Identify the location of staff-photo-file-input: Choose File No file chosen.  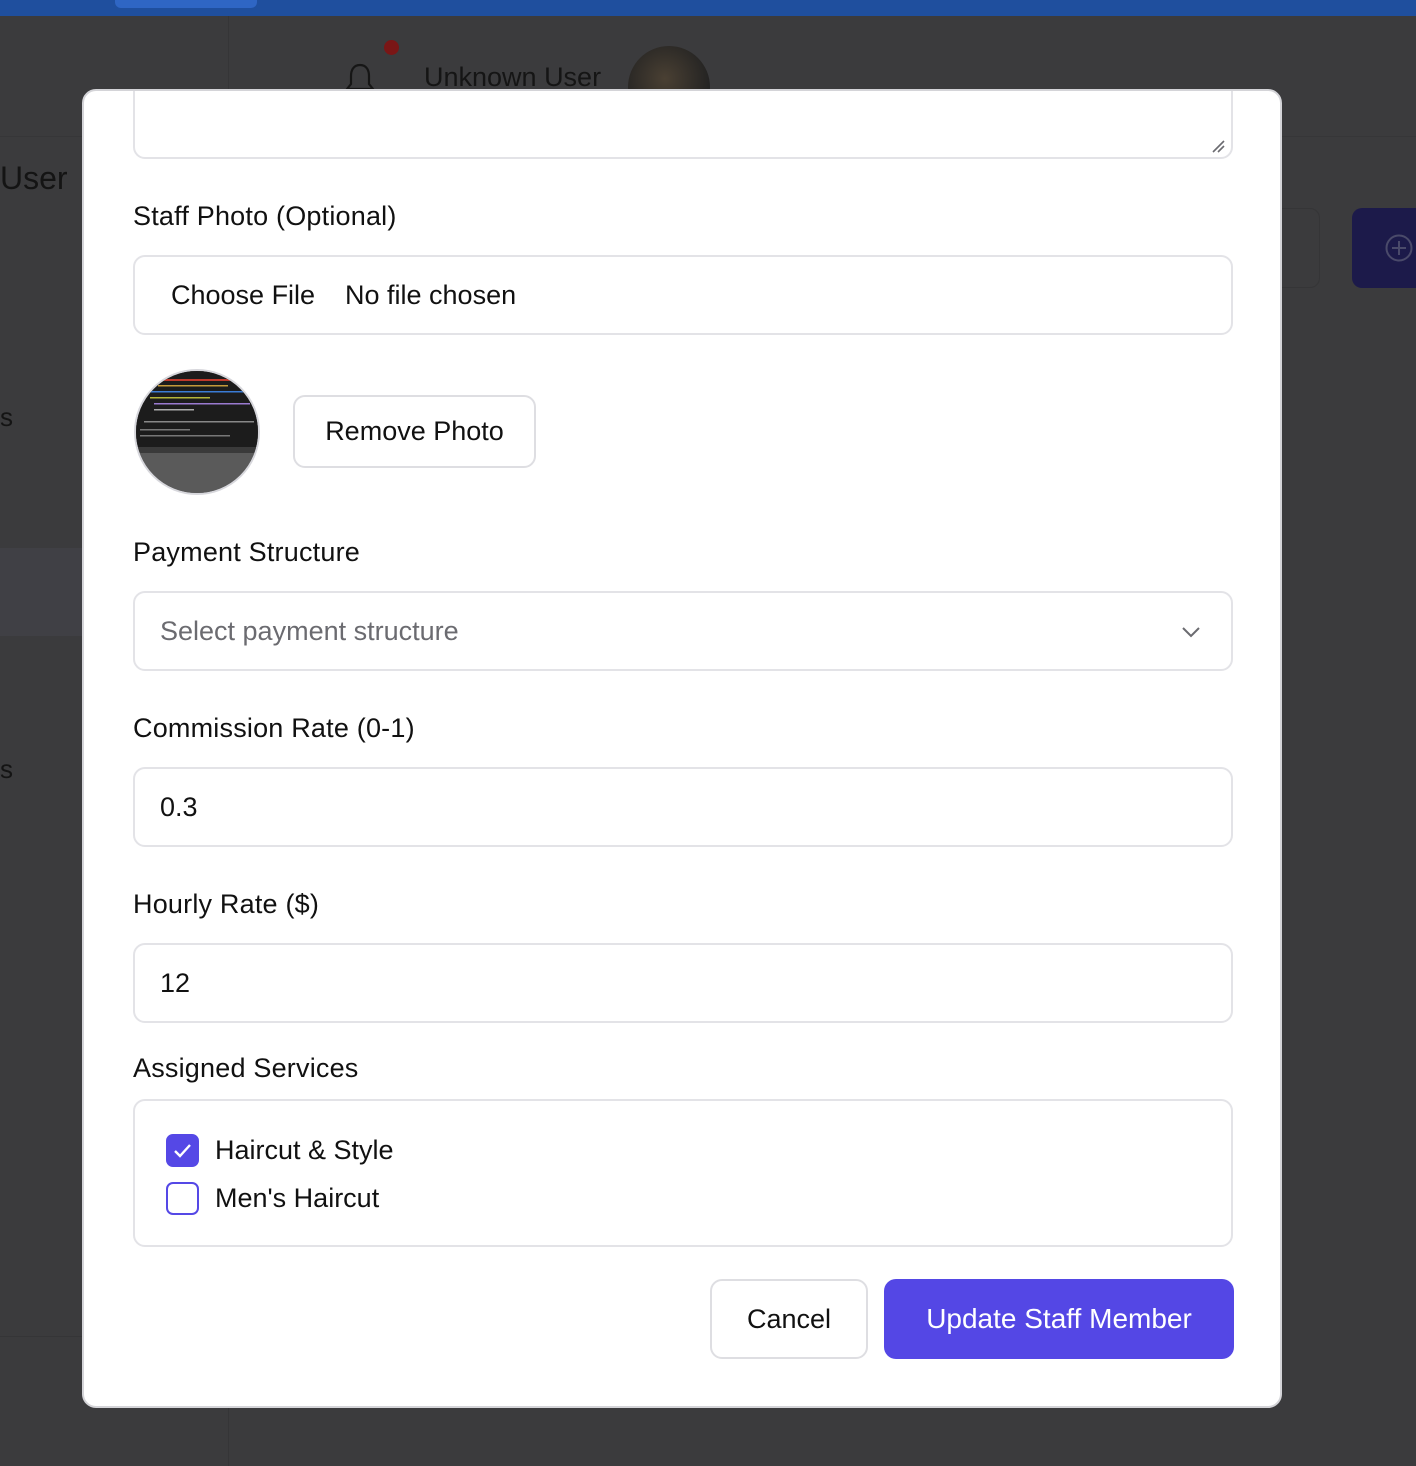
(683, 295).